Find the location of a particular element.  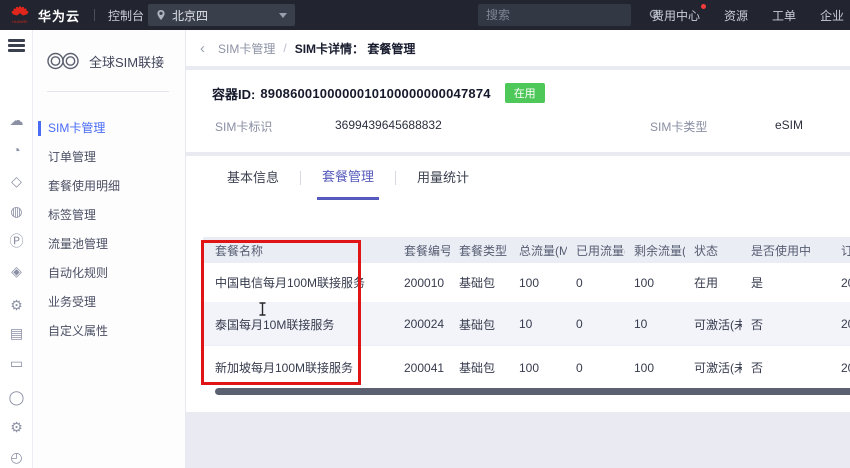

container-id-value: 8908600100000010100000000047874 is located at coordinates (375, 93).